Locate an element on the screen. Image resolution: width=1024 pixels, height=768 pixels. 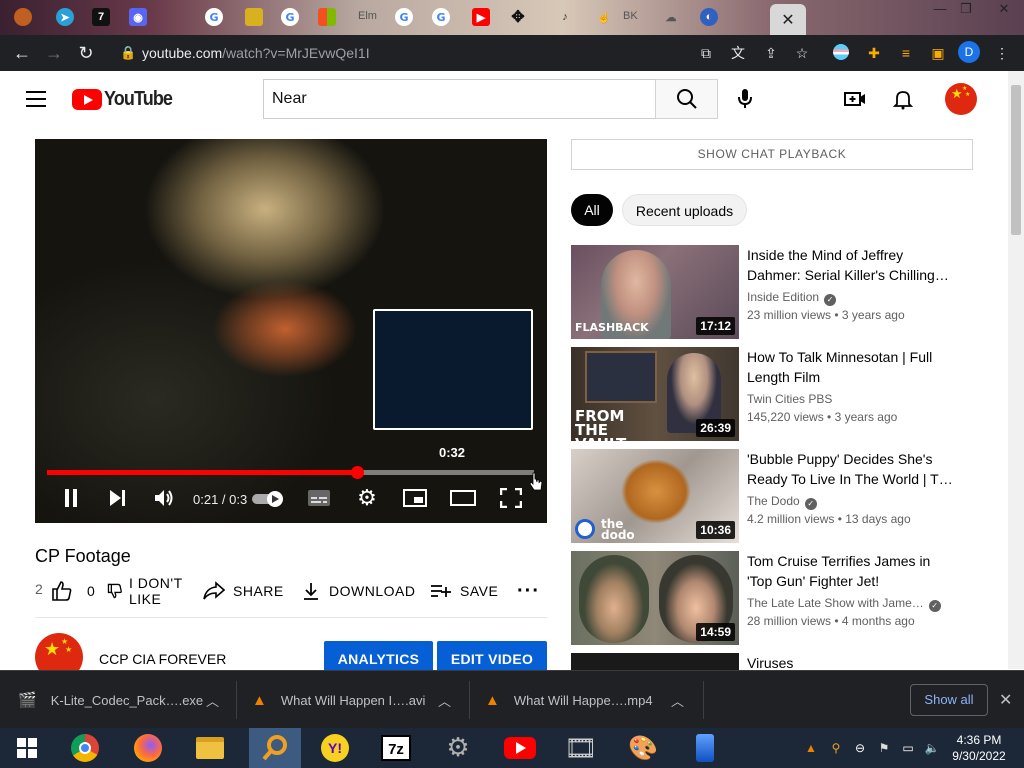
more-actions-button: ··· is located at coordinates (528, 591).